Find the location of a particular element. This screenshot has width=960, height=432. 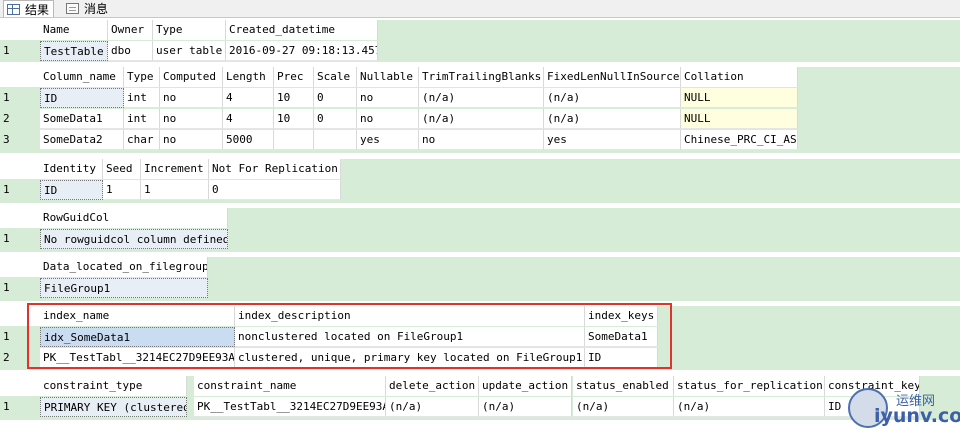

grid-cell: char is located at coordinates (142, 140).